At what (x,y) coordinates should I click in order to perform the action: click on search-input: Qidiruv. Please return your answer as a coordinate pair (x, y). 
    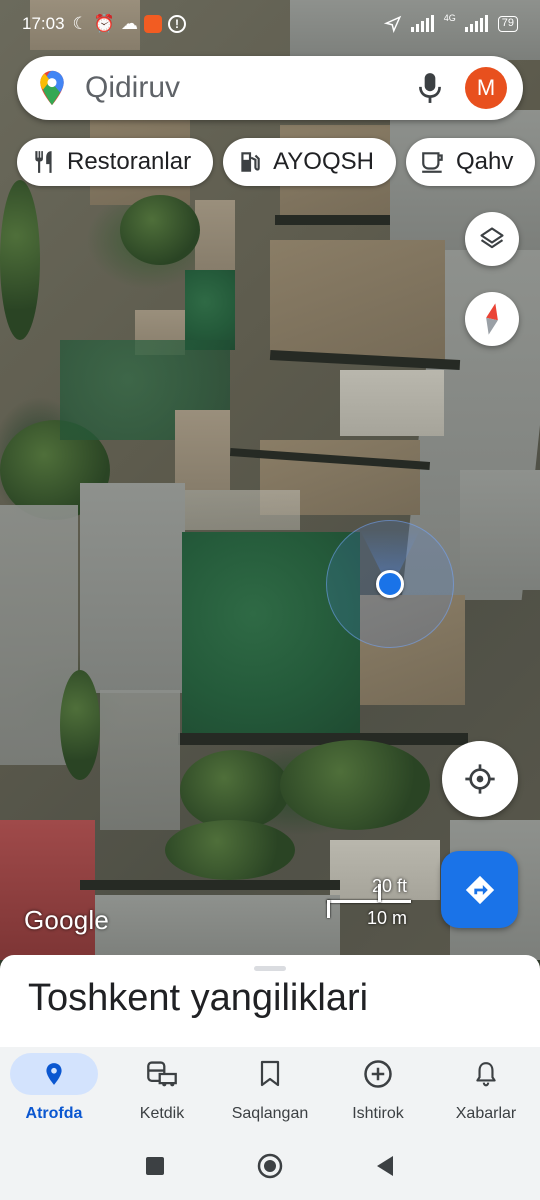
    Looking at the image, I should click on (251, 88).